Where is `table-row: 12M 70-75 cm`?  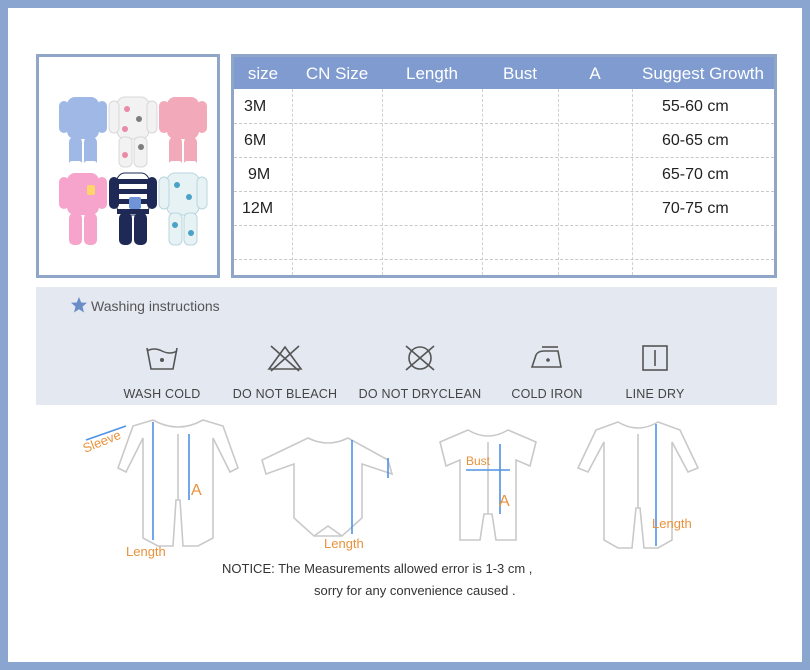
table-row: 12M 70-75 cm is located at coordinates (504, 209).